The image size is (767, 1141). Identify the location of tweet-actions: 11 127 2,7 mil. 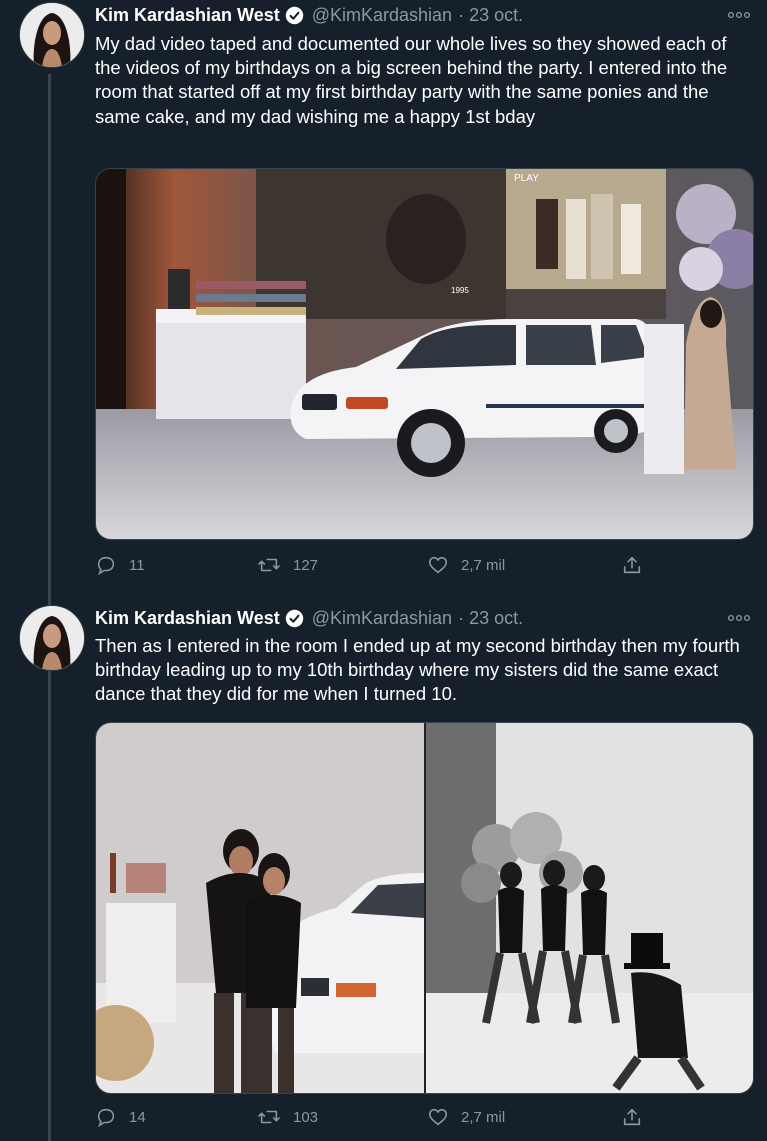
(375, 567).